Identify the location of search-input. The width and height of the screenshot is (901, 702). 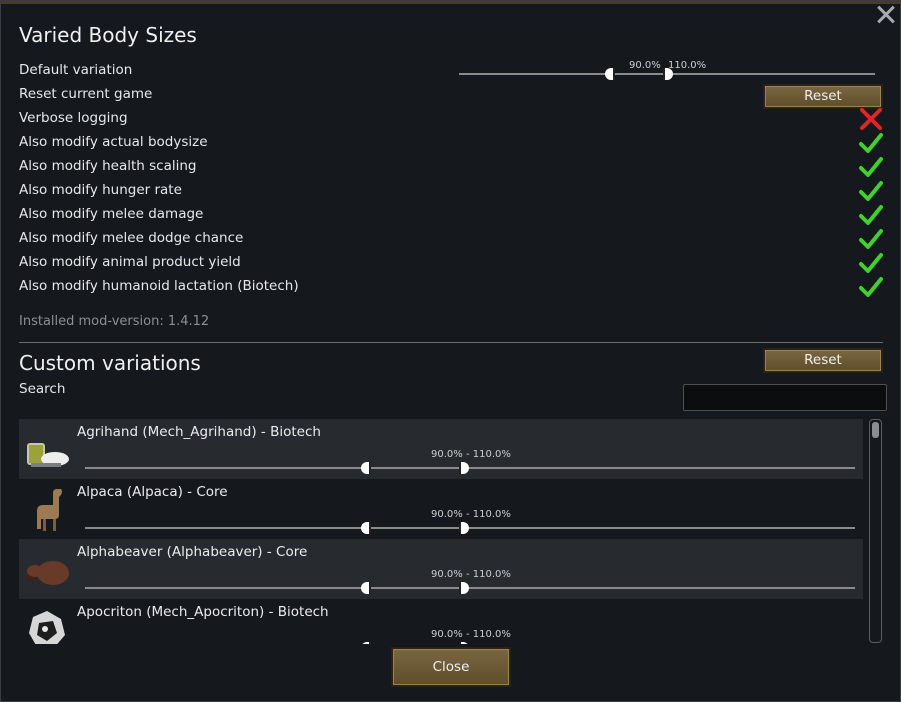
(785, 397).